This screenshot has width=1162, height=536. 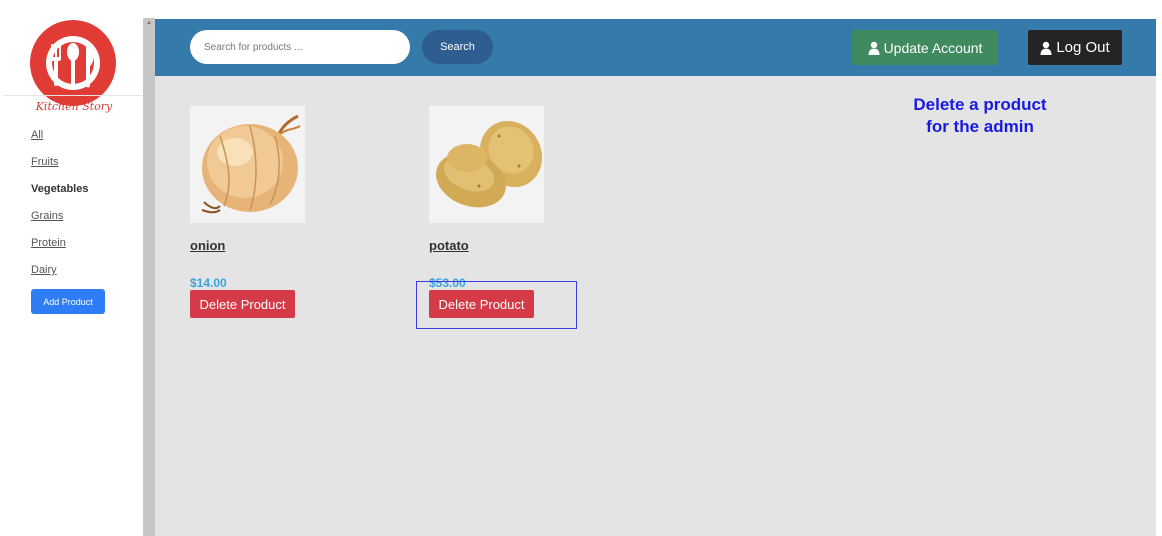 I want to click on logo-divider, so click(x=73, y=95).